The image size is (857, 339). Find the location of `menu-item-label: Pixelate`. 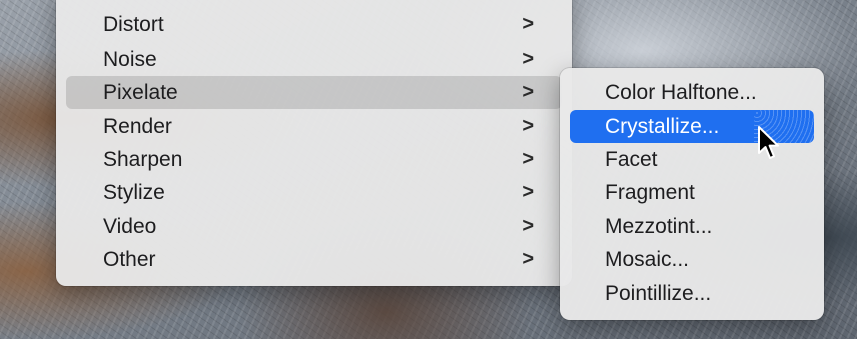

menu-item-label: Pixelate is located at coordinates (140, 92).